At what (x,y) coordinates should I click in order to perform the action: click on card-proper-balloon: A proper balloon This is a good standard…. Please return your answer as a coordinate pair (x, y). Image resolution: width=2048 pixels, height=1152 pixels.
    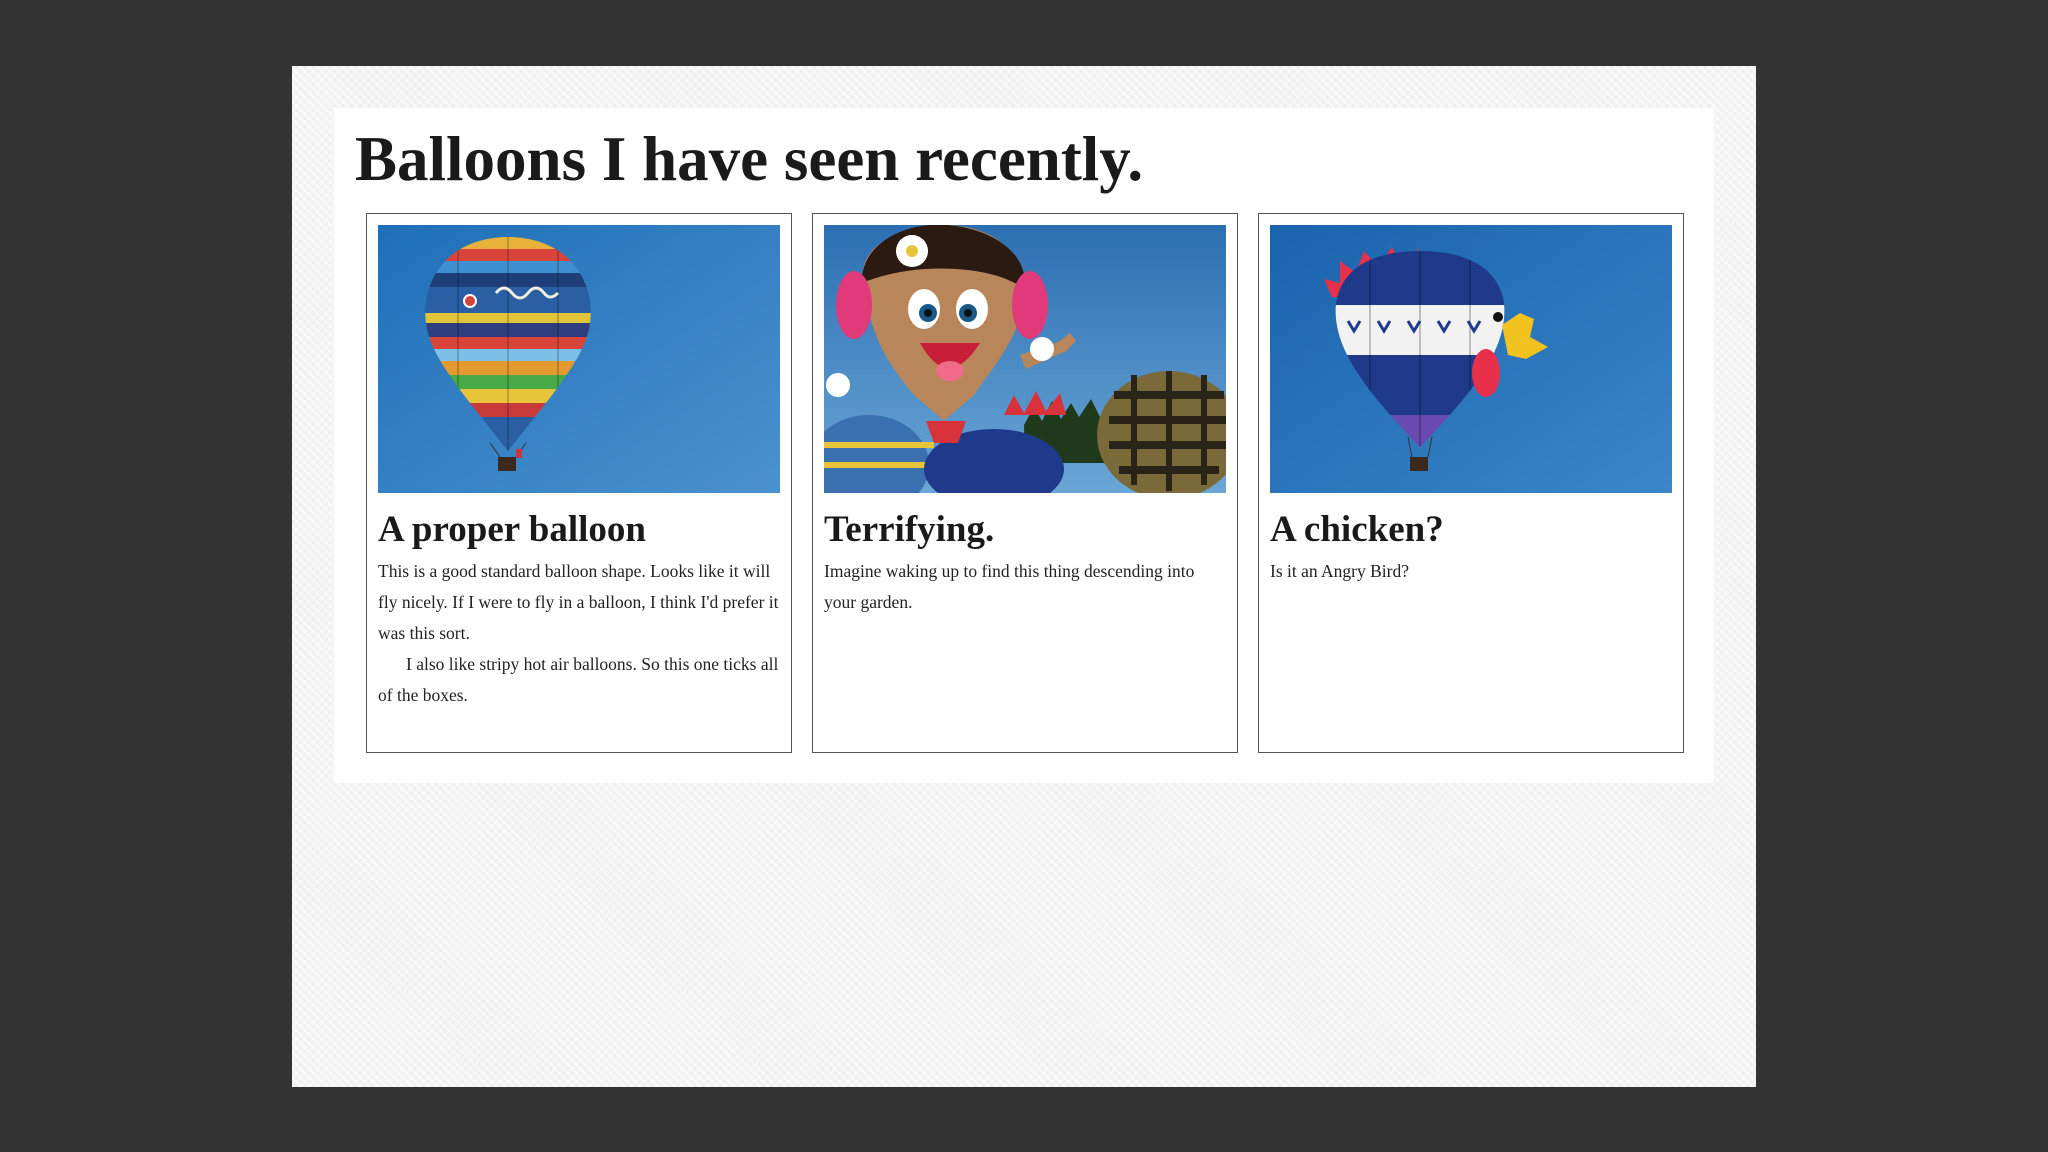
    Looking at the image, I should click on (579, 483).